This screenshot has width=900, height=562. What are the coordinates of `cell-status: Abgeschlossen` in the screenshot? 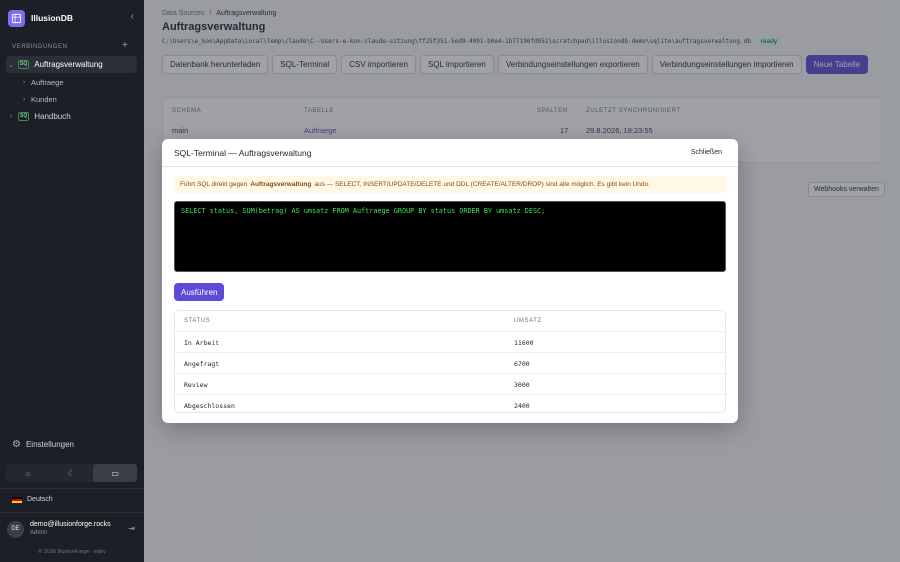 It's located at (209, 406).